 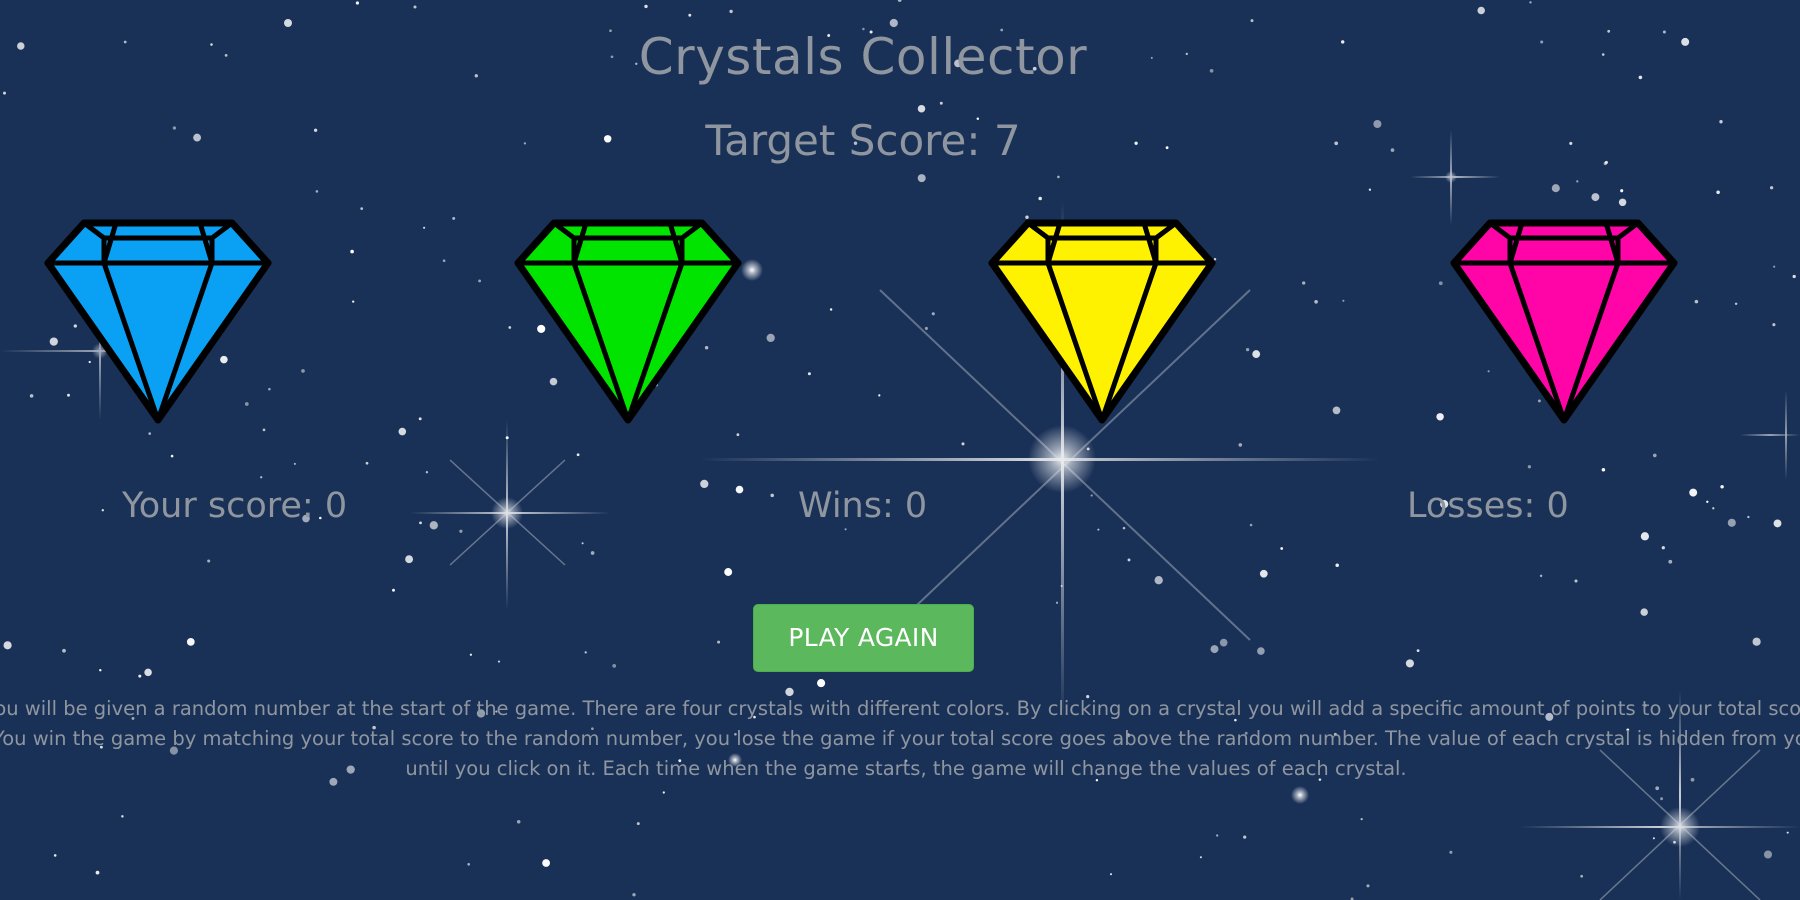 I want to click on wins-label: Wins:, so click(x=846, y=506).